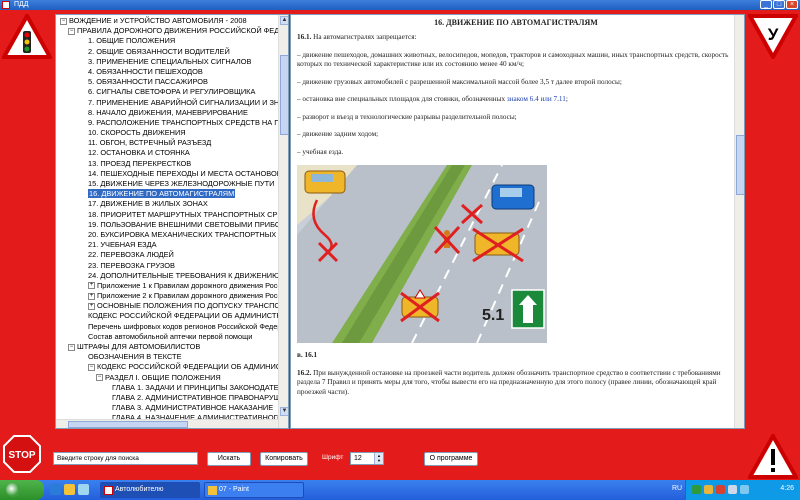 Image resolution: width=800 pixels, height=500 pixels. I want to click on tray-volume-icon, so click(732, 489).